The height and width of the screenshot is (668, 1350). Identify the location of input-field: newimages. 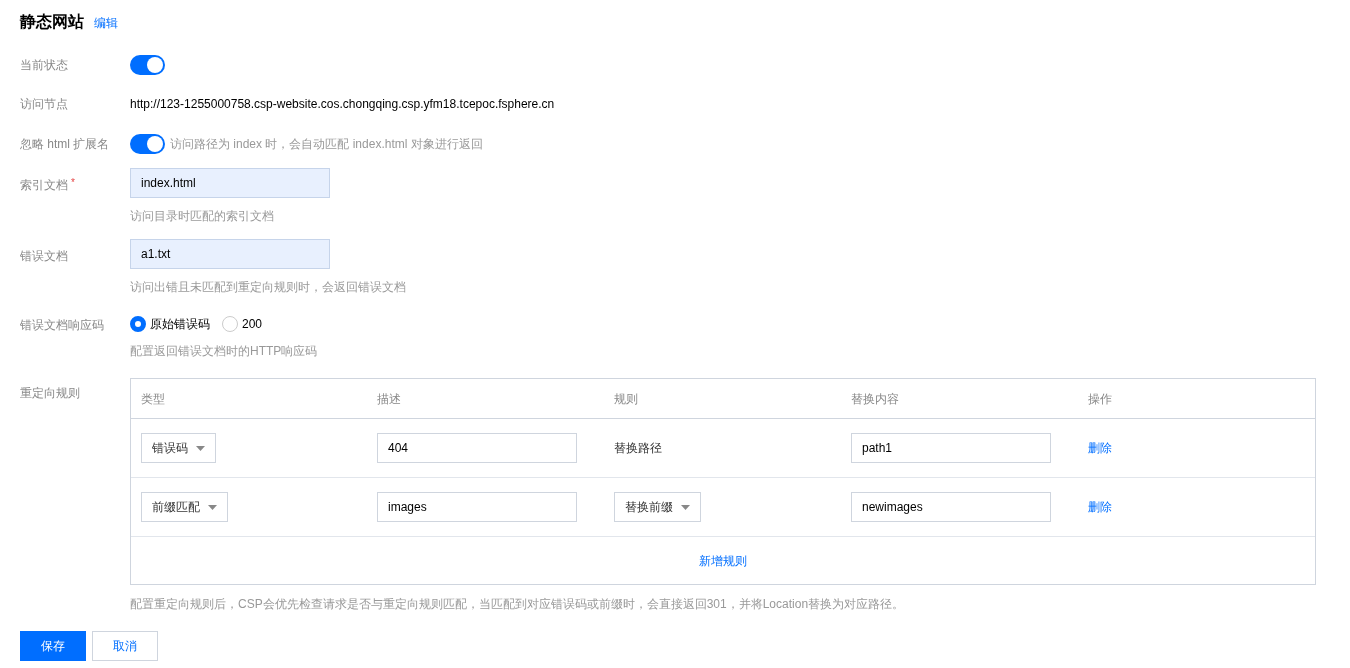
(951, 507).